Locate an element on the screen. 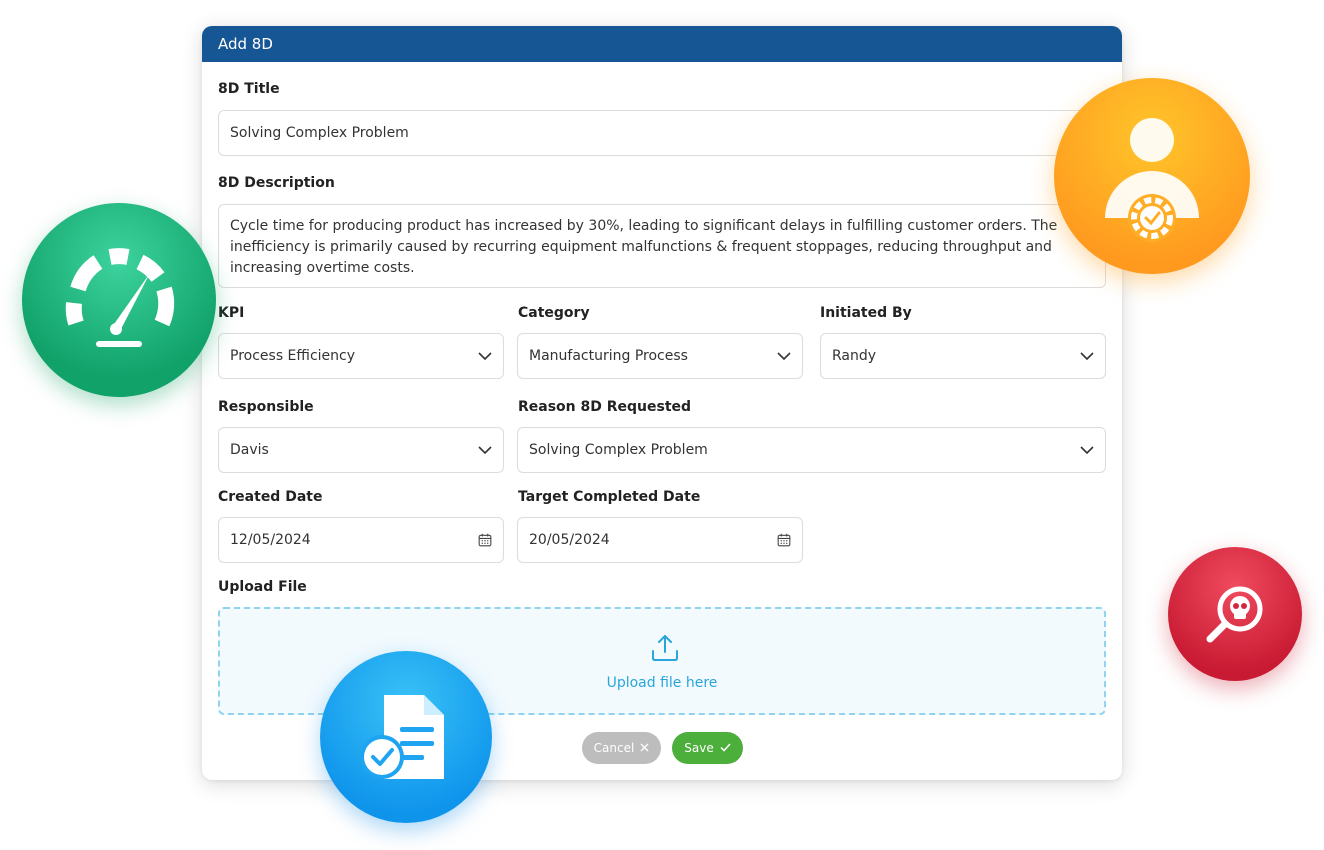 The image size is (1324, 850). target-date-input: 20/05/2024 is located at coordinates (660, 540).